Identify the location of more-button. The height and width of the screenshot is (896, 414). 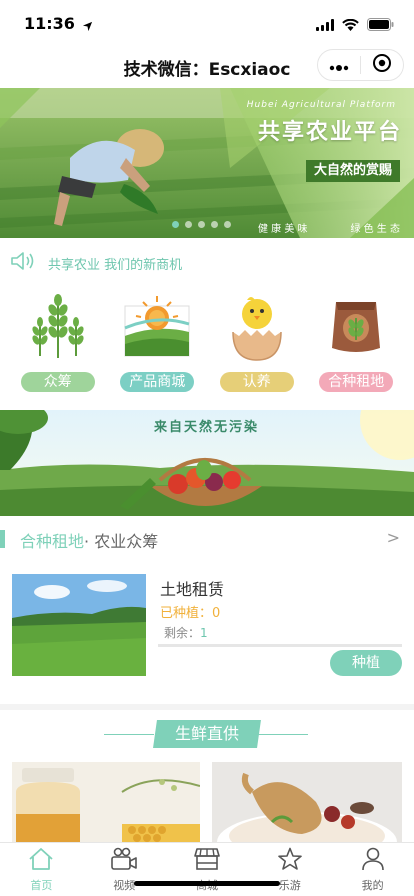
(339, 65).